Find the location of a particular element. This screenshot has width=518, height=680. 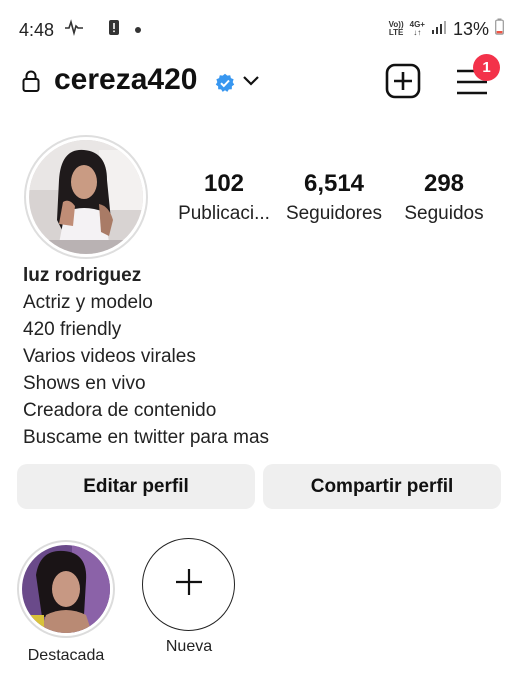

username: cereza420 is located at coordinates (125, 80).